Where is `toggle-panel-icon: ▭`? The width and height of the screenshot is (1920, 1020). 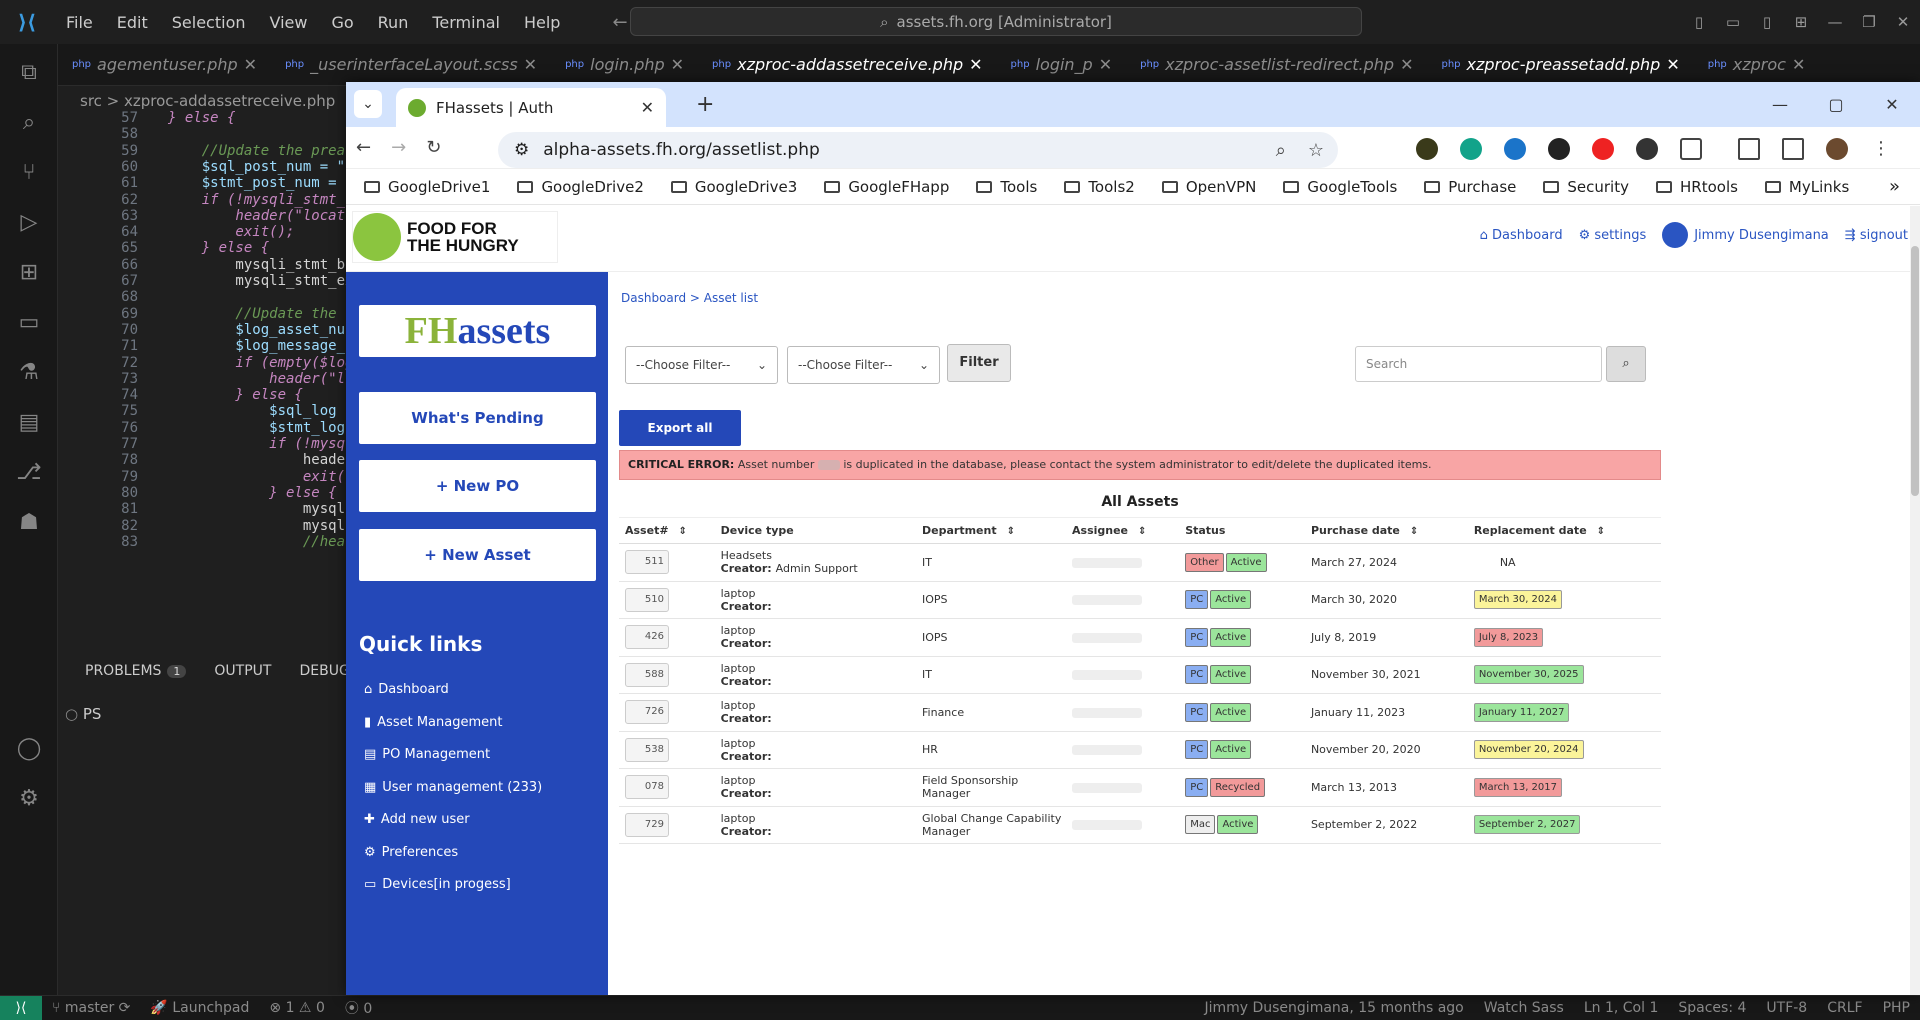
toggle-panel-icon: ▭ is located at coordinates (1733, 22).